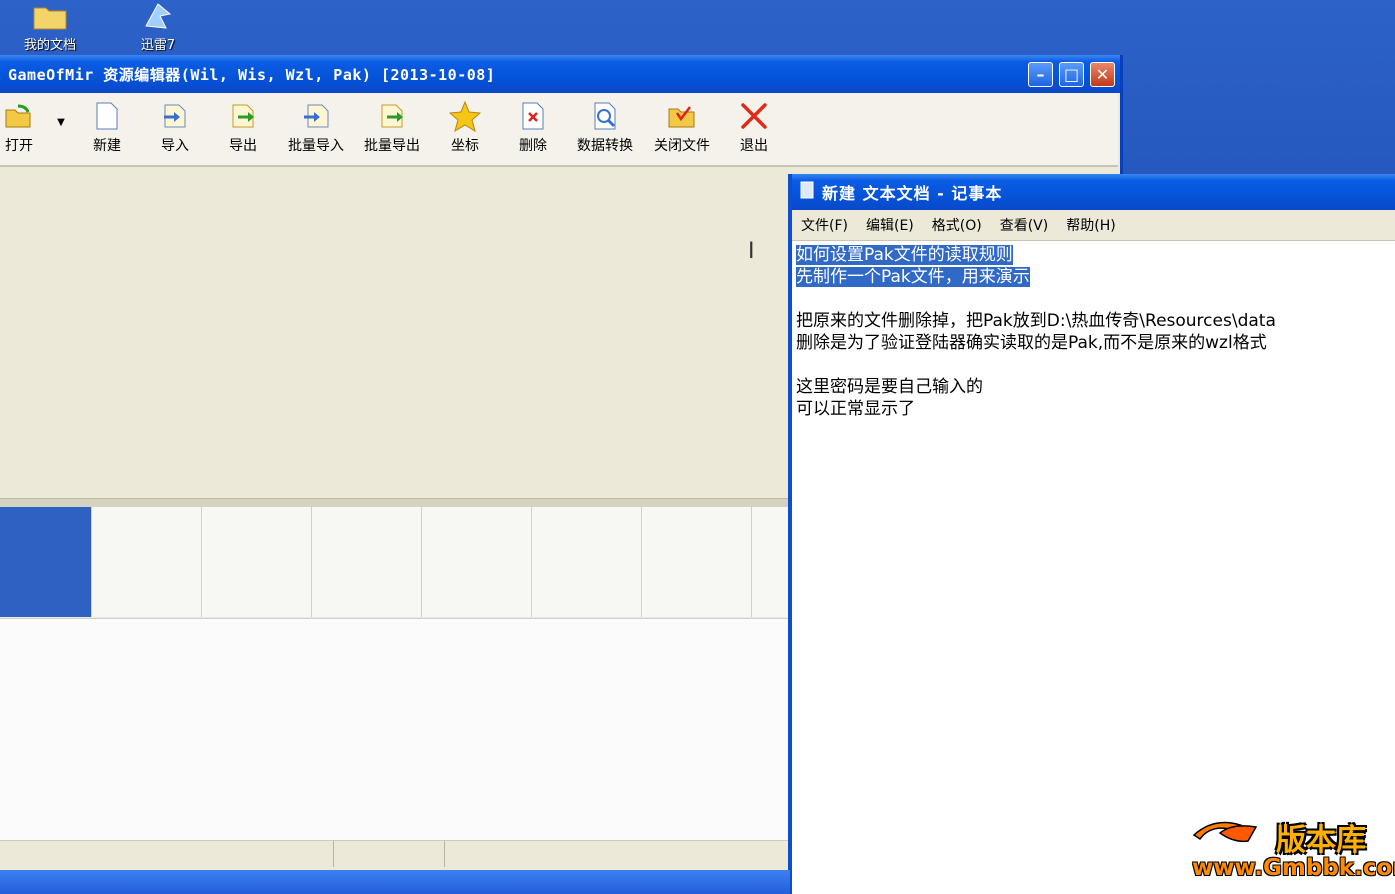 This screenshot has width=1395, height=894. What do you see at coordinates (49, 45) in the screenshot?
I see `desktop-icon-label: 我的文档` at bounding box center [49, 45].